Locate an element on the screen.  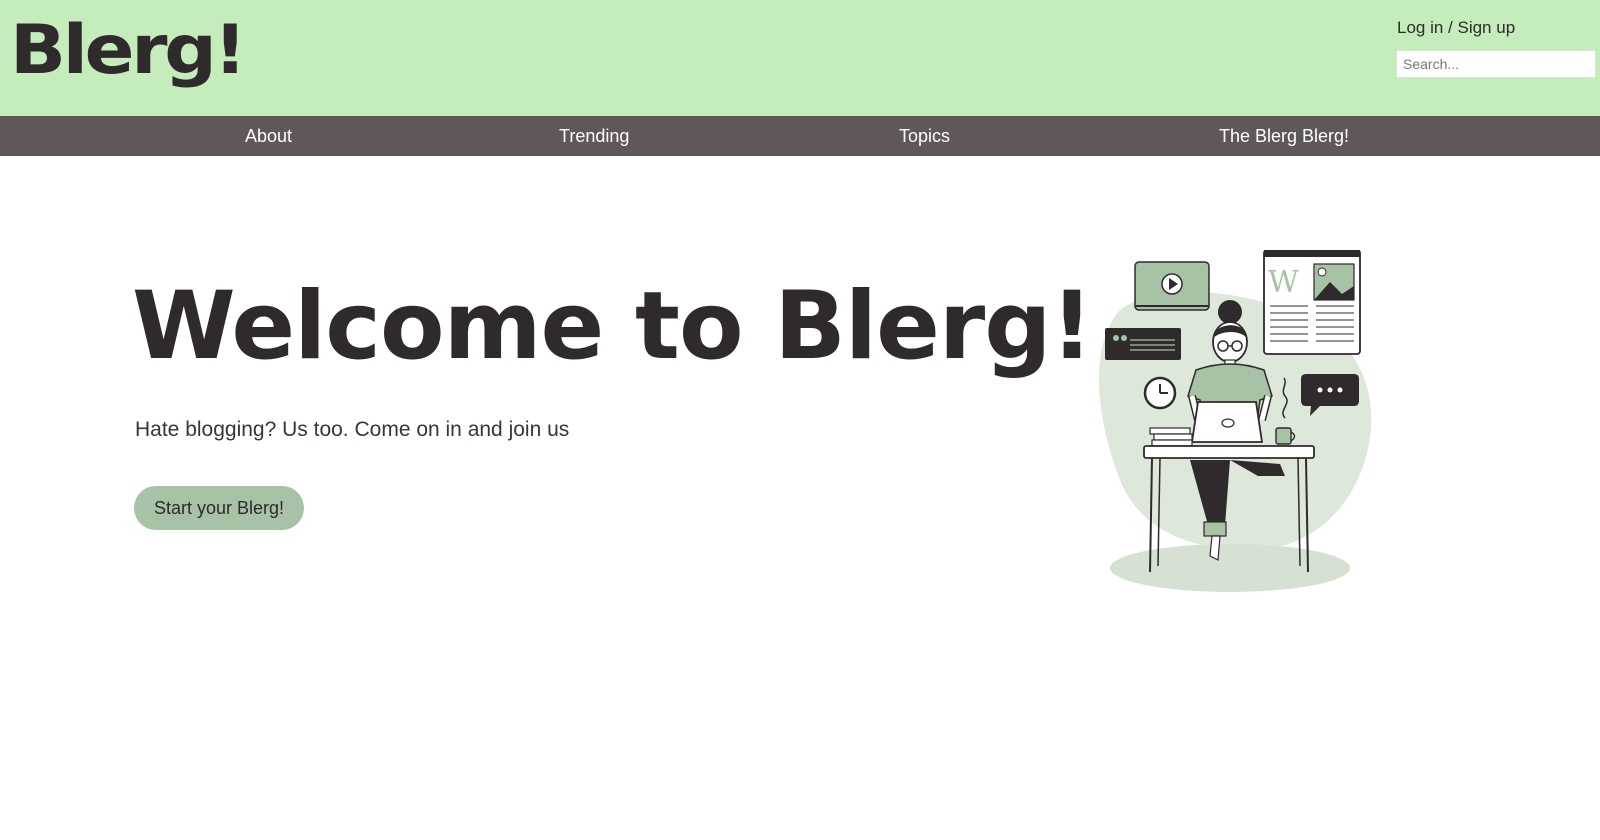
main-nav: About Trending Topics The Blerg Blerg! is located at coordinates (800, 136).